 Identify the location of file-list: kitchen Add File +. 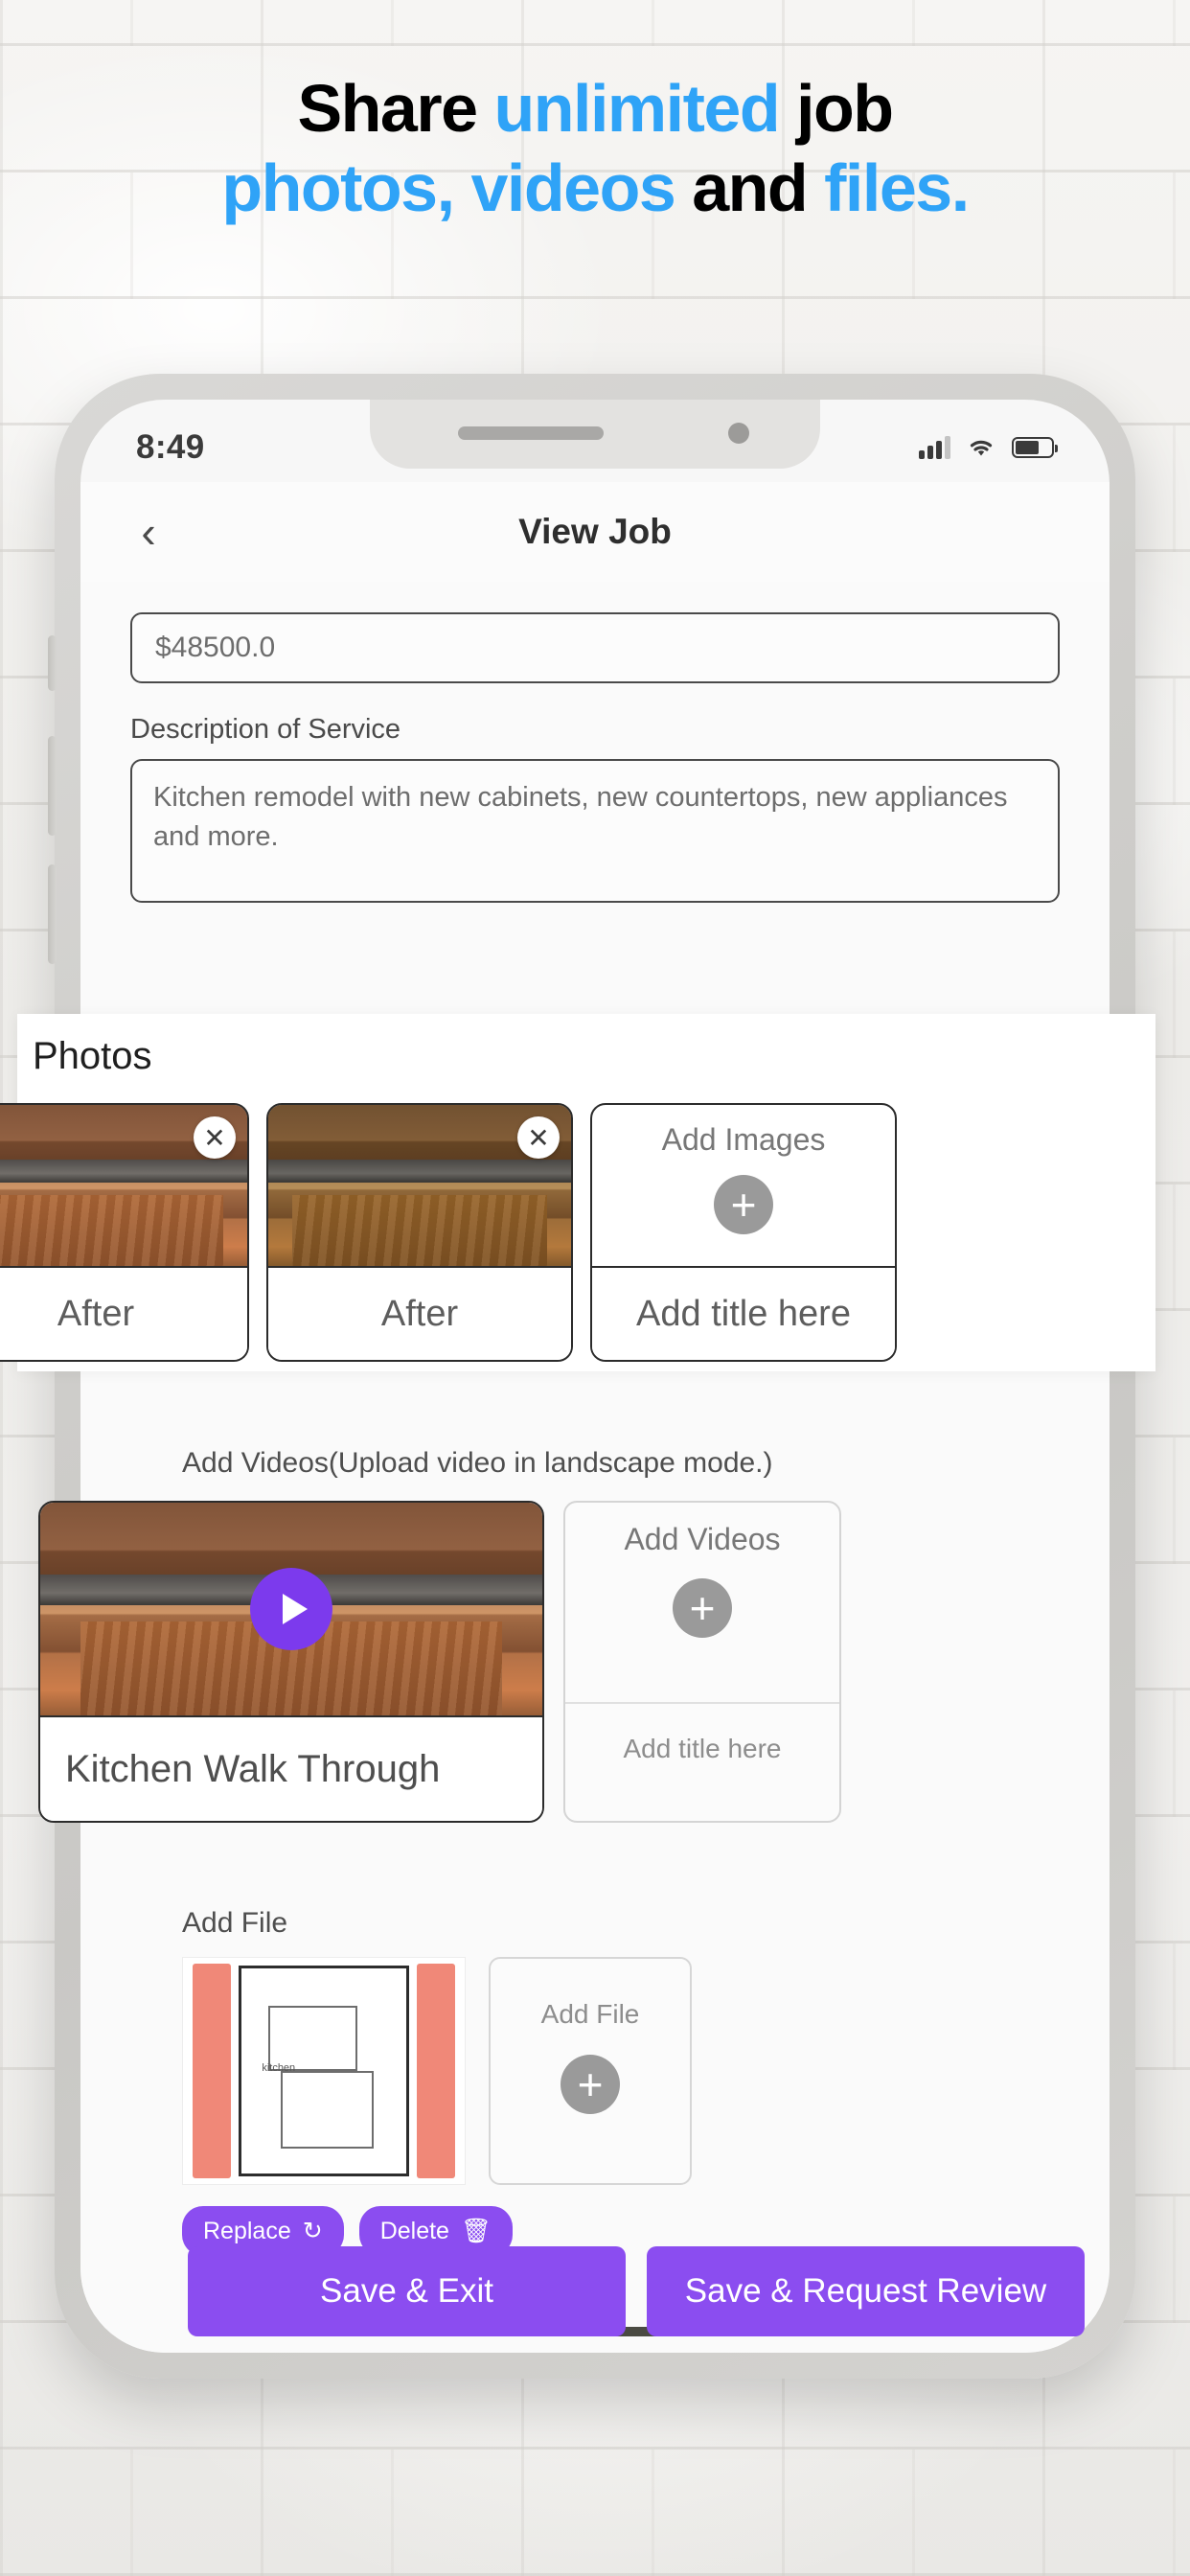
(656, 2071).